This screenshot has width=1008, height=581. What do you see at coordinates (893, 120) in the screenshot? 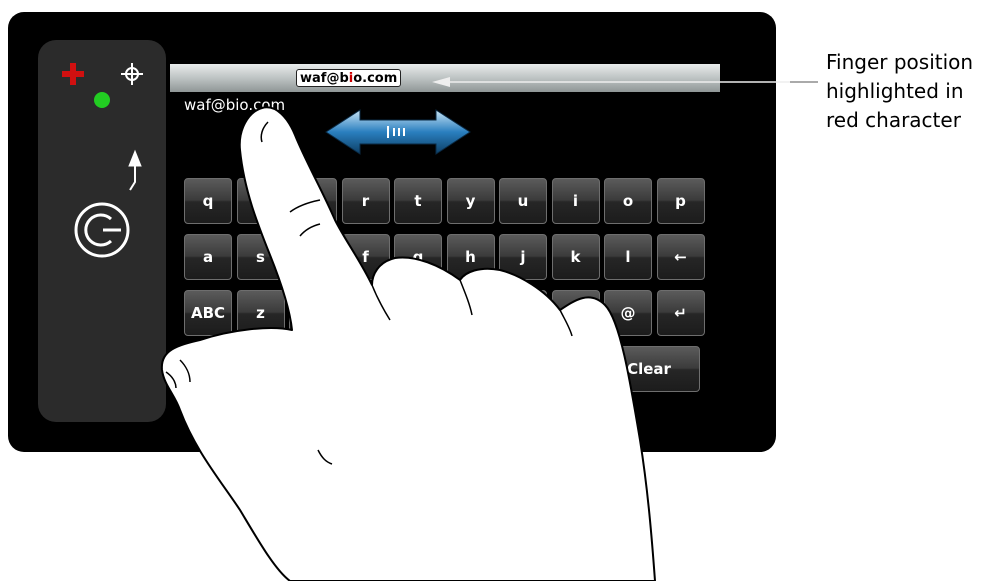
I see `annotation-line-3: red character` at bounding box center [893, 120].